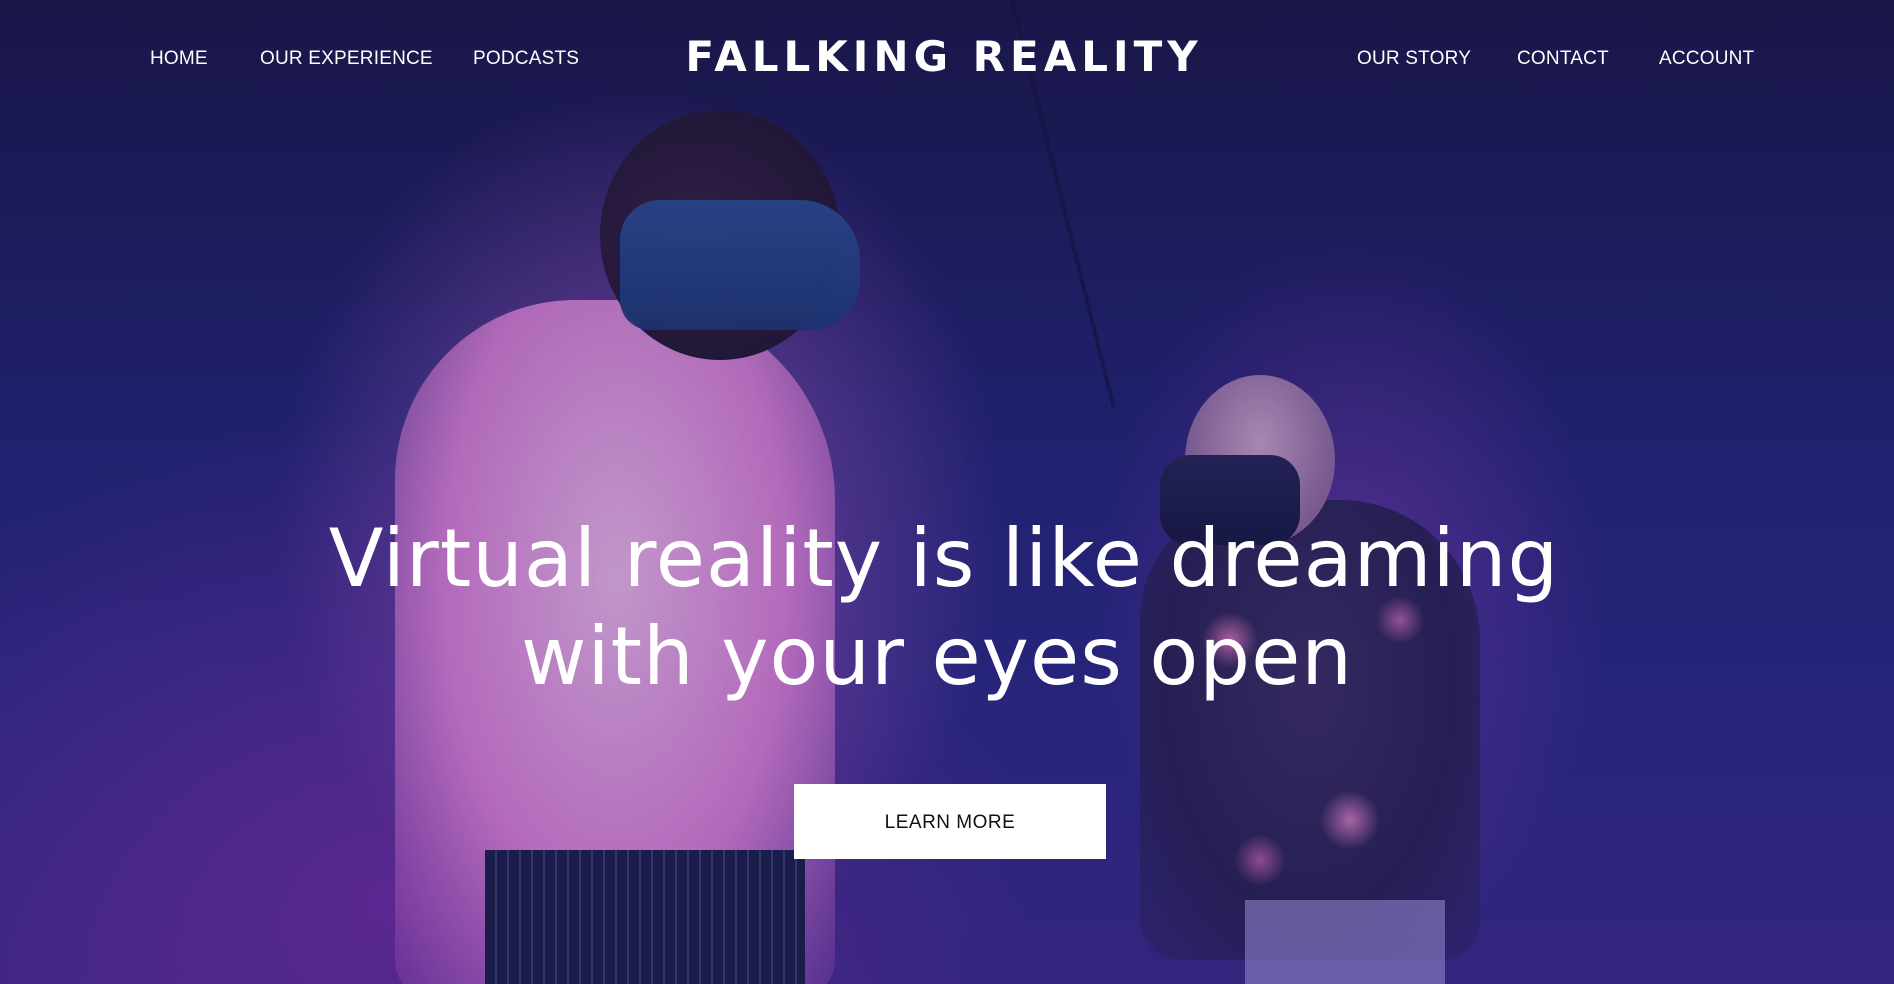 The height and width of the screenshot is (984, 1894). What do you see at coordinates (944, 558) in the screenshot?
I see `hero-headline-line-1: Virtual reality is like dreaming` at bounding box center [944, 558].